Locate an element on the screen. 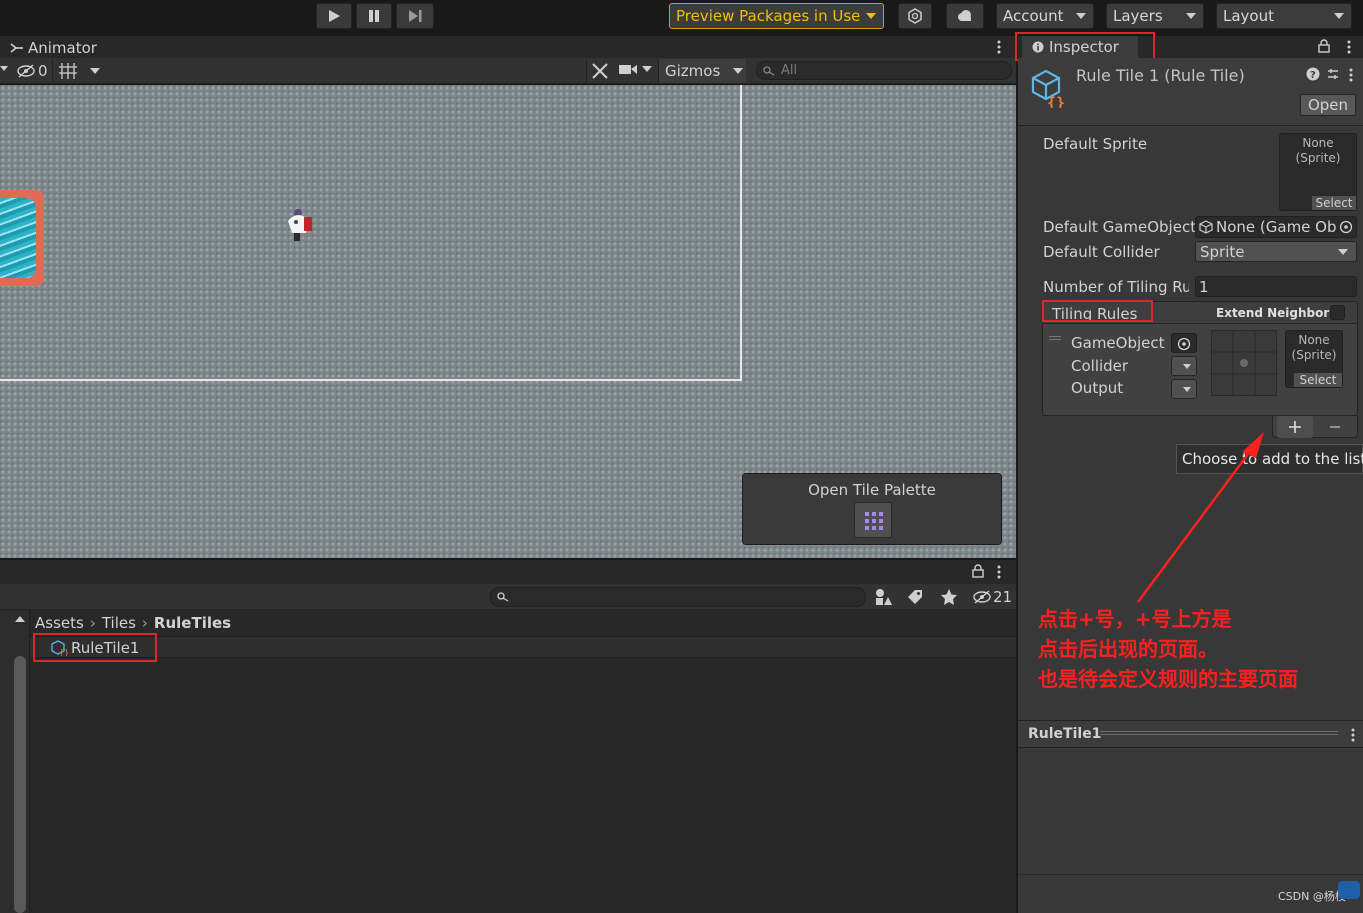 The width and height of the screenshot is (1363, 913). annotation-arrow is located at coordinates (1200, 517).